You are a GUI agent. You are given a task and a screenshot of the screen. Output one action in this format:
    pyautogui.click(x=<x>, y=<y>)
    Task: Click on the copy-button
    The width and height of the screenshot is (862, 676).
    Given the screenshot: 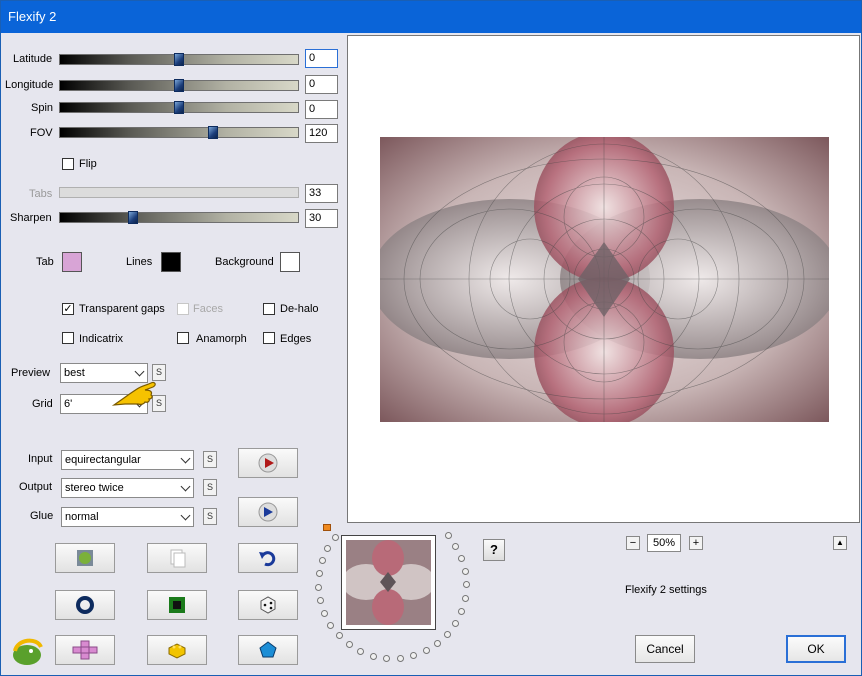 What is the action you would take?
    pyautogui.click(x=177, y=558)
    